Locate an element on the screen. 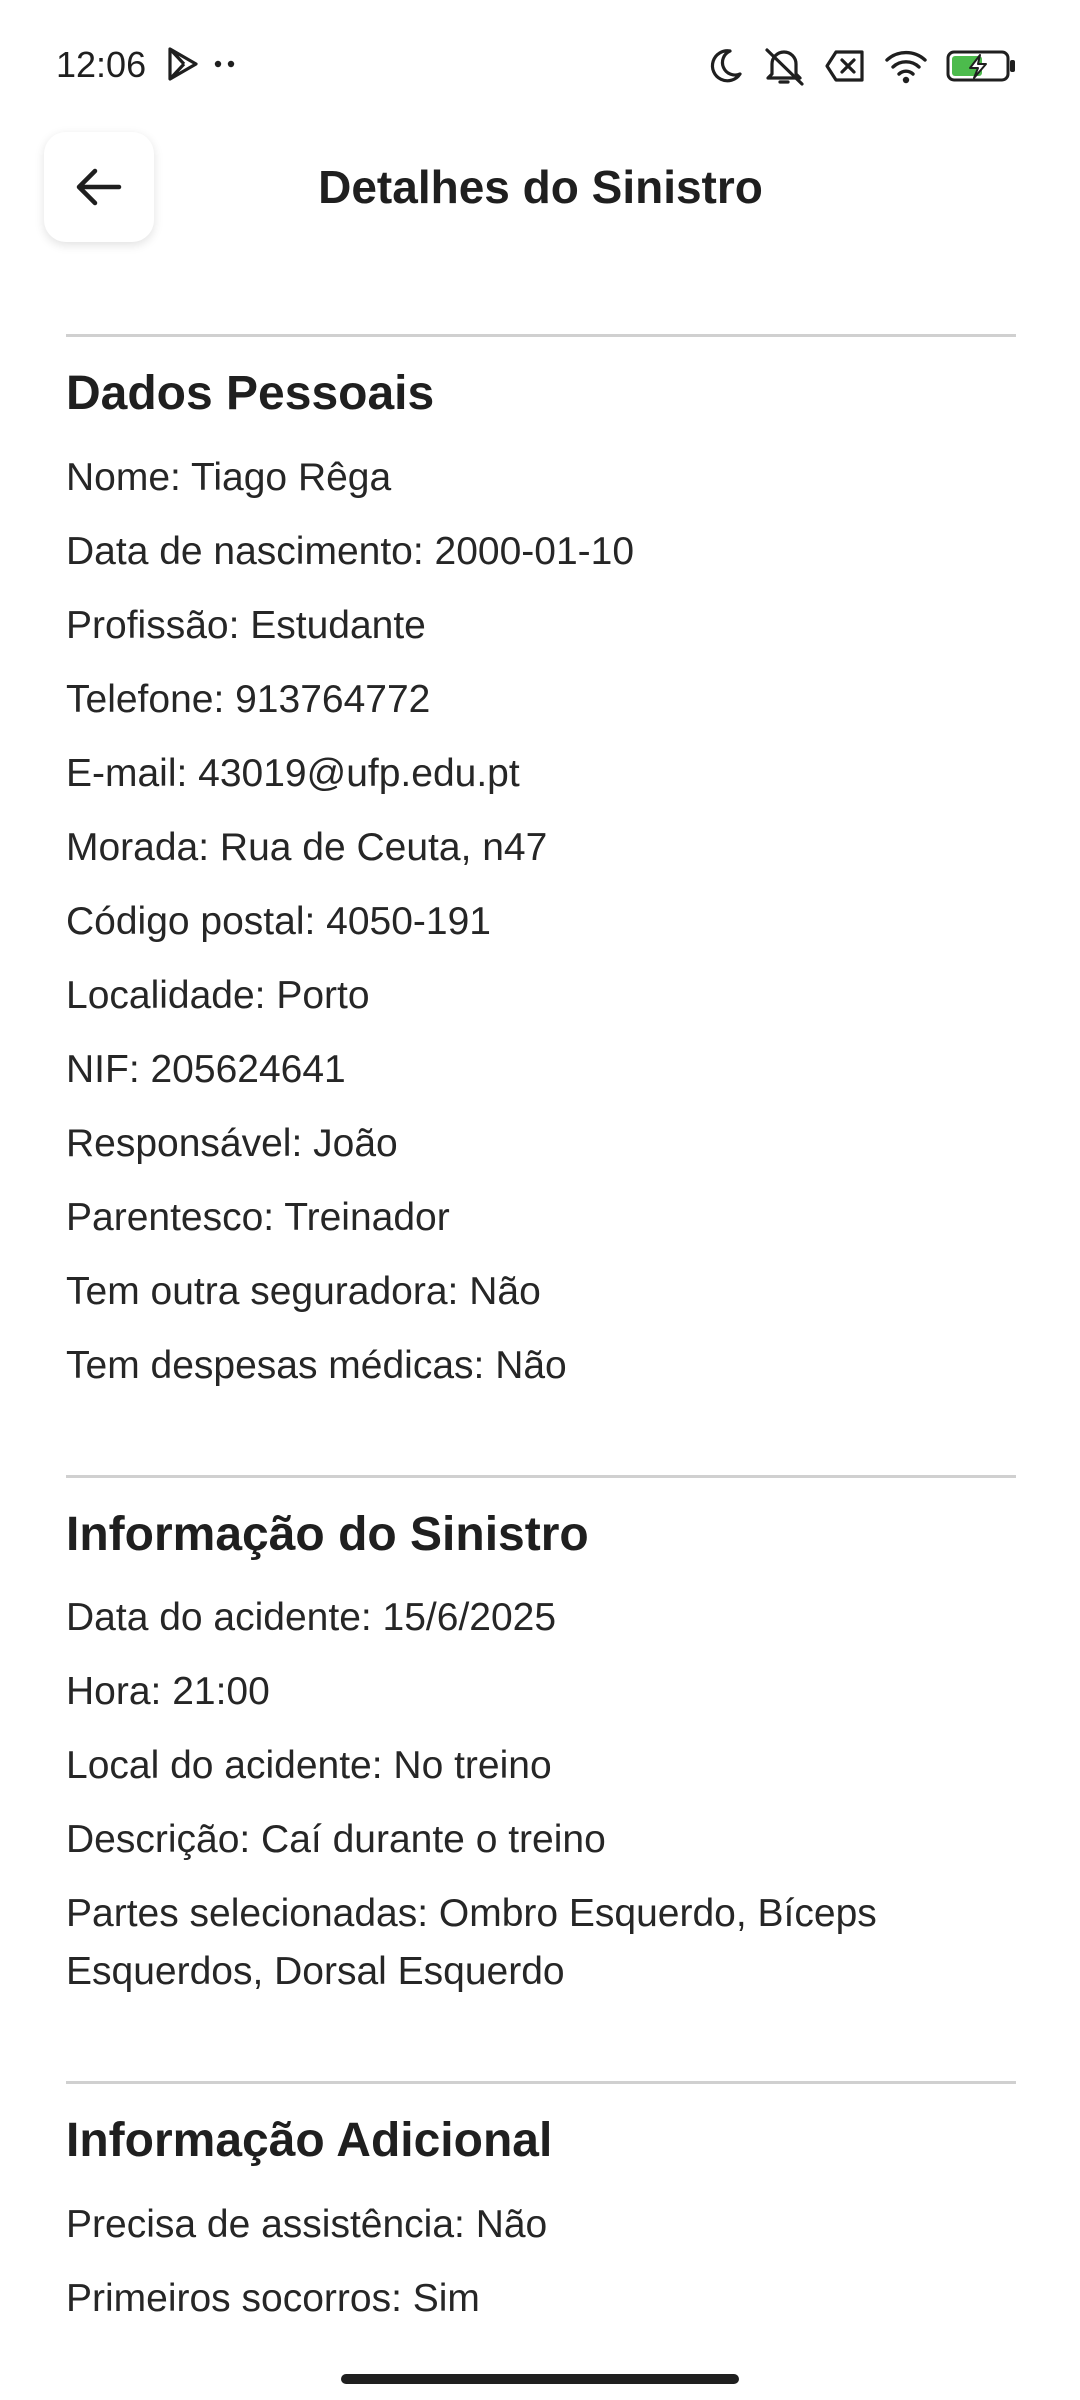  field-accident-date: Data do acidente: 15/6/2025 is located at coordinates (311, 1618).